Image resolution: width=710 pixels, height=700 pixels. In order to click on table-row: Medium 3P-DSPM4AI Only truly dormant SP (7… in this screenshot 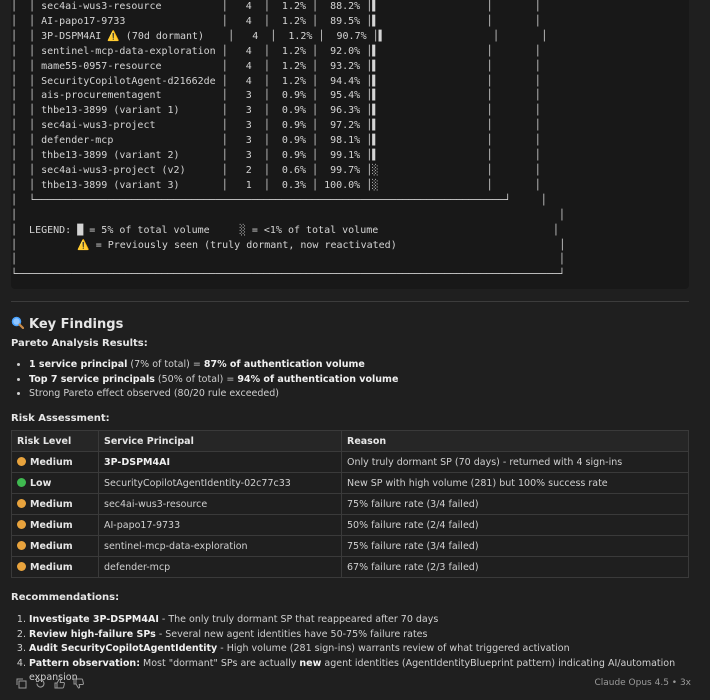, I will do `click(350, 462)`.